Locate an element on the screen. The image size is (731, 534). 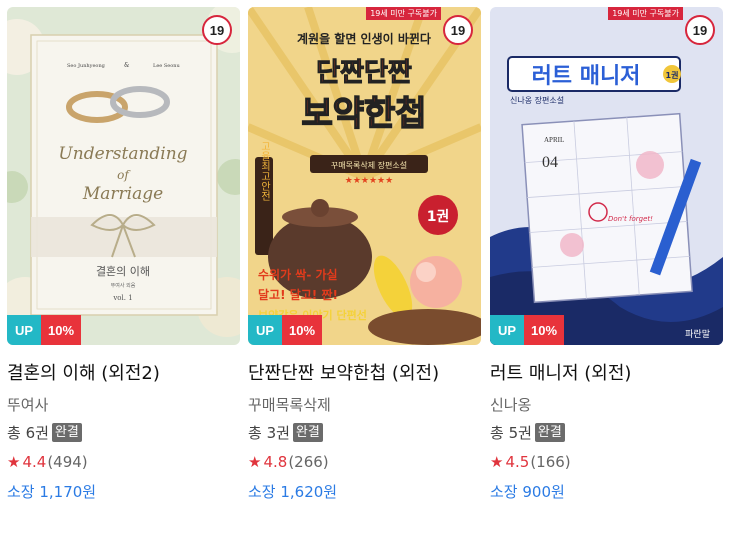
rating-row: ★ 4.8 (266) is located at coordinates (364, 462).